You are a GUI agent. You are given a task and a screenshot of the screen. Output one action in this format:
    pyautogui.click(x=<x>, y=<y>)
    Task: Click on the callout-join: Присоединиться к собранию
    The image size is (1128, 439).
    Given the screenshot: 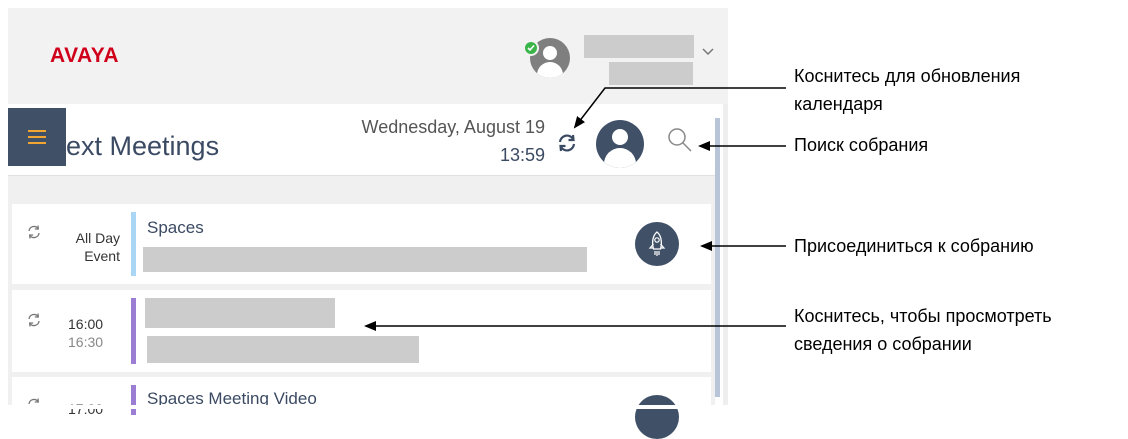 What is the action you would take?
    pyautogui.click(x=914, y=246)
    